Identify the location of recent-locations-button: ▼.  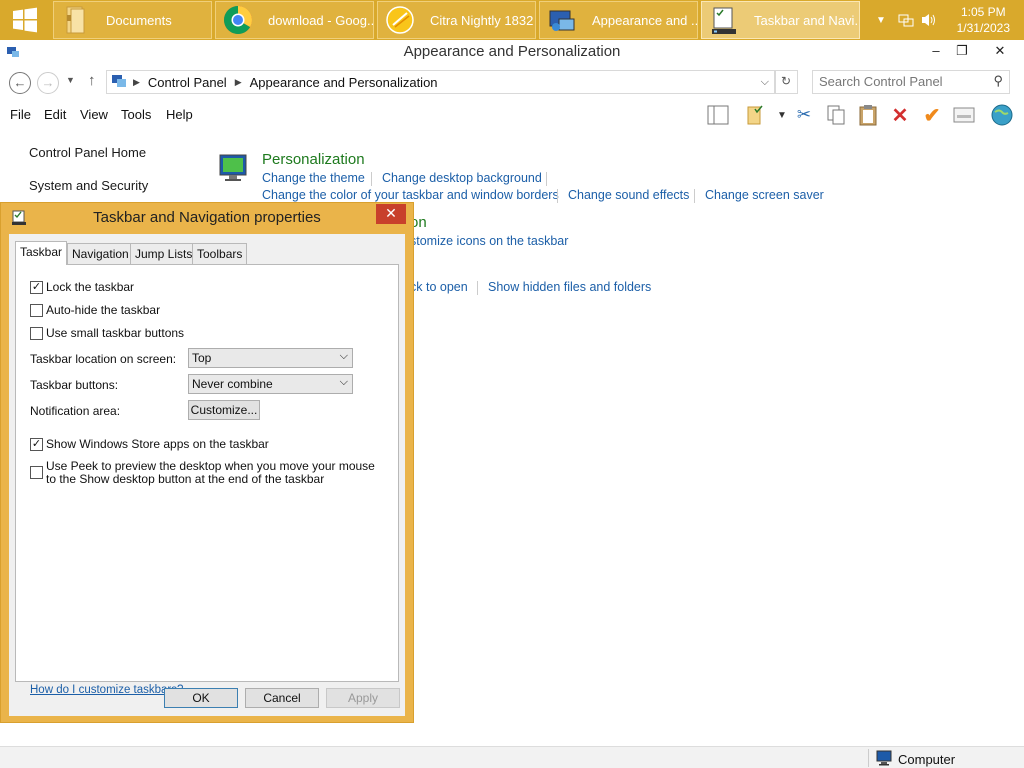
(70, 80).